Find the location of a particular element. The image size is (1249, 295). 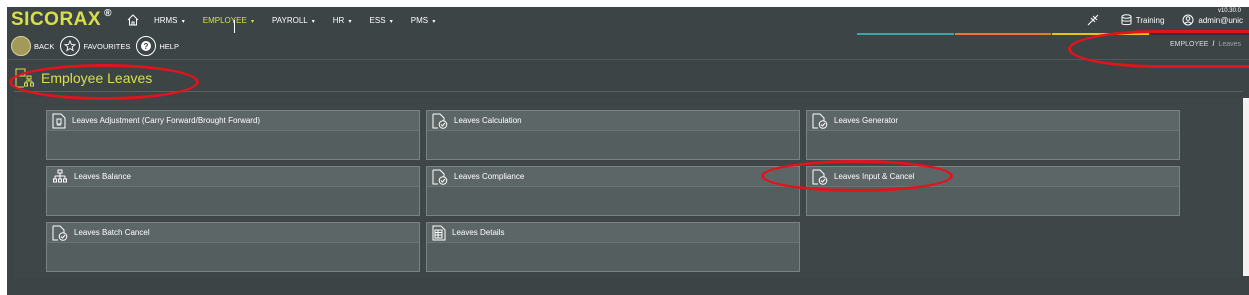

document-badge-icon is located at coordinates (59, 120).